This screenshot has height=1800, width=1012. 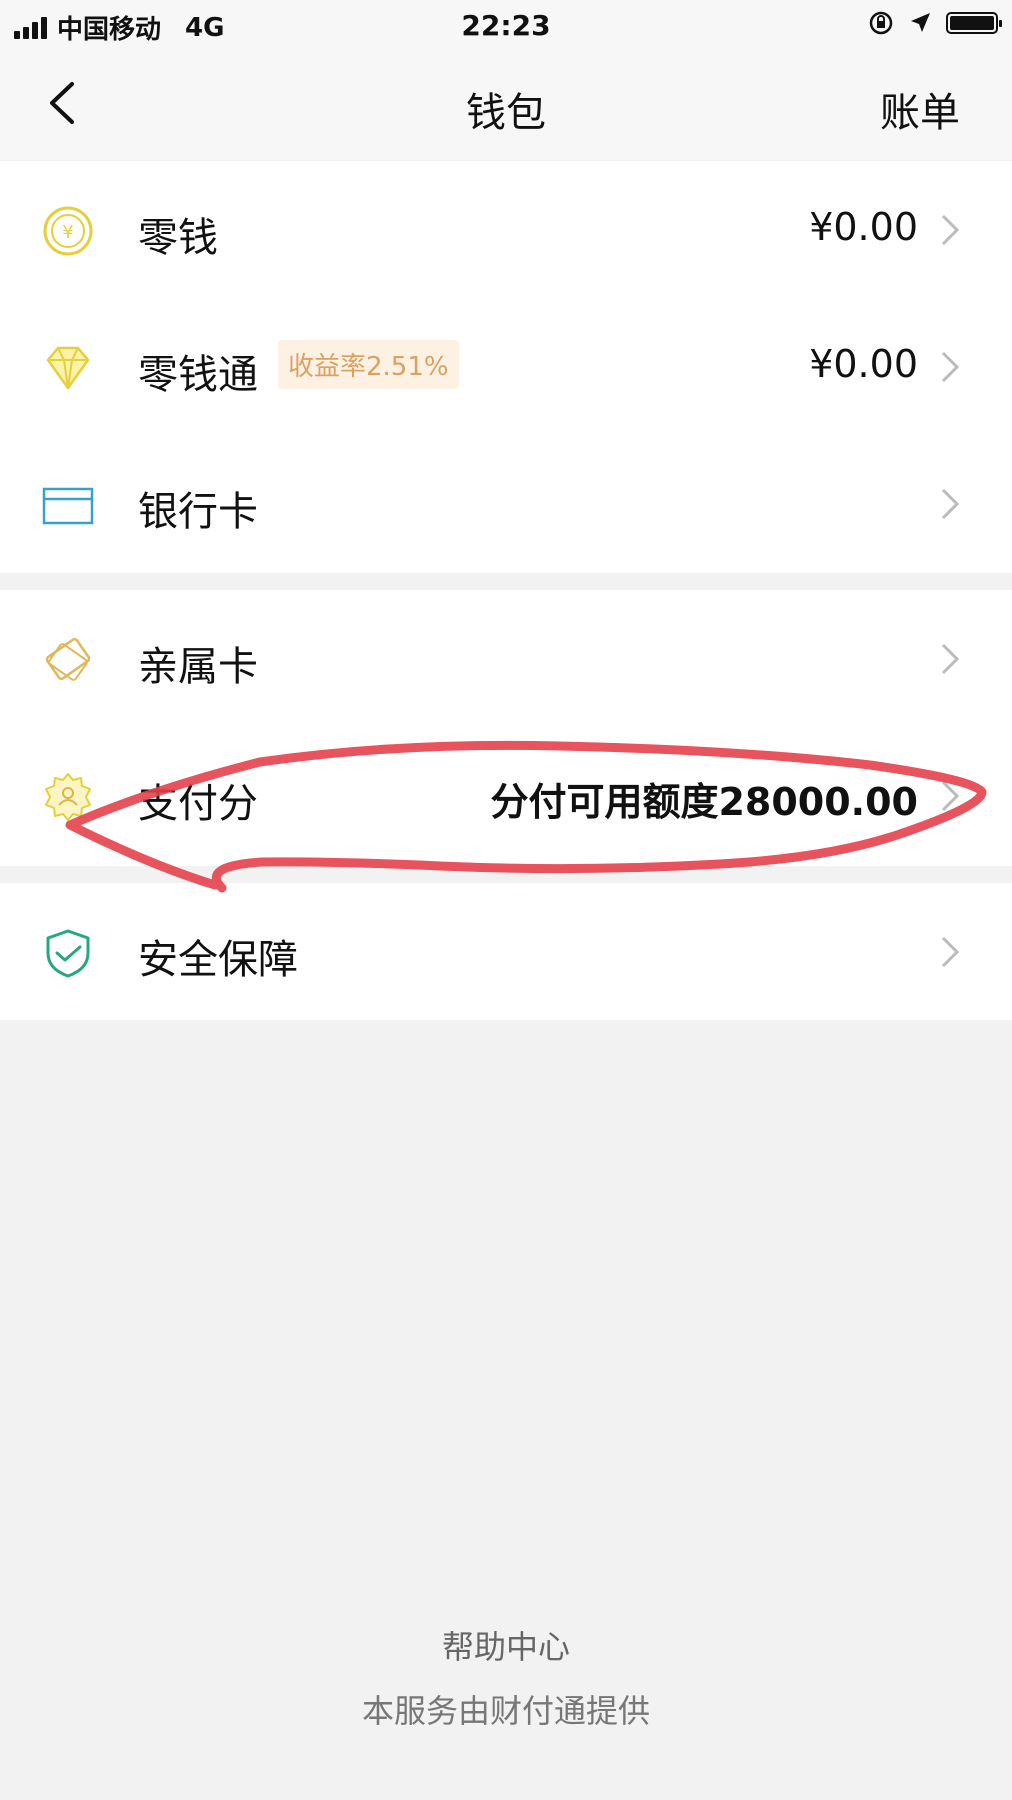 What do you see at coordinates (68, 368) in the screenshot?
I see `diamond-icon` at bounding box center [68, 368].